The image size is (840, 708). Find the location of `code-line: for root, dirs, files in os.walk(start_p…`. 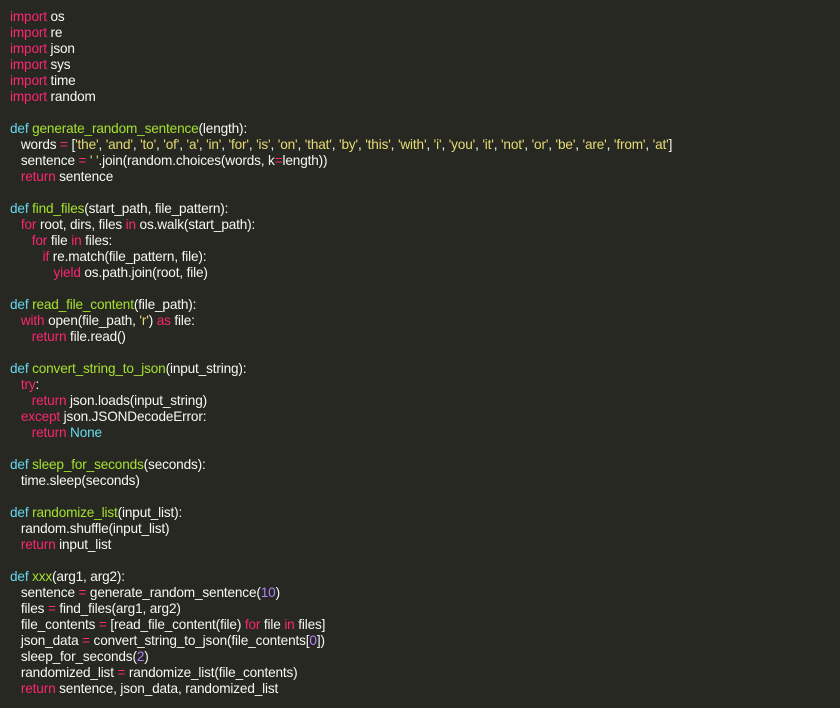

code-line: for root, dirs, files in os.walk(start_p… is located at coordinates (425, 225).